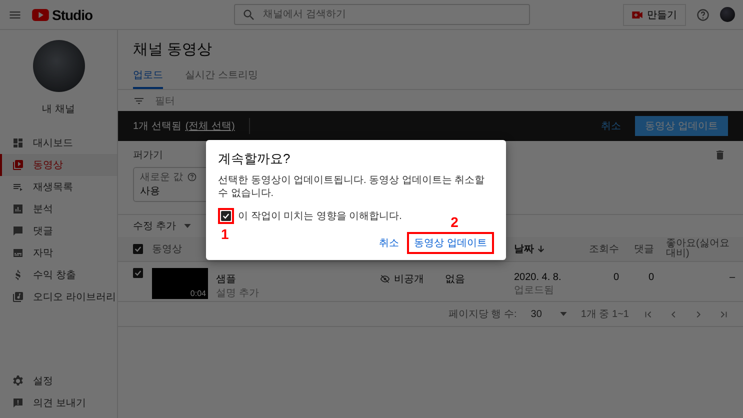 This screenshot has height=418, width=743. What do you see at coordinates (210, 126) in the screenshot?
I see `select-all-link: (전체 선택)` at bounding box center [210, 126].